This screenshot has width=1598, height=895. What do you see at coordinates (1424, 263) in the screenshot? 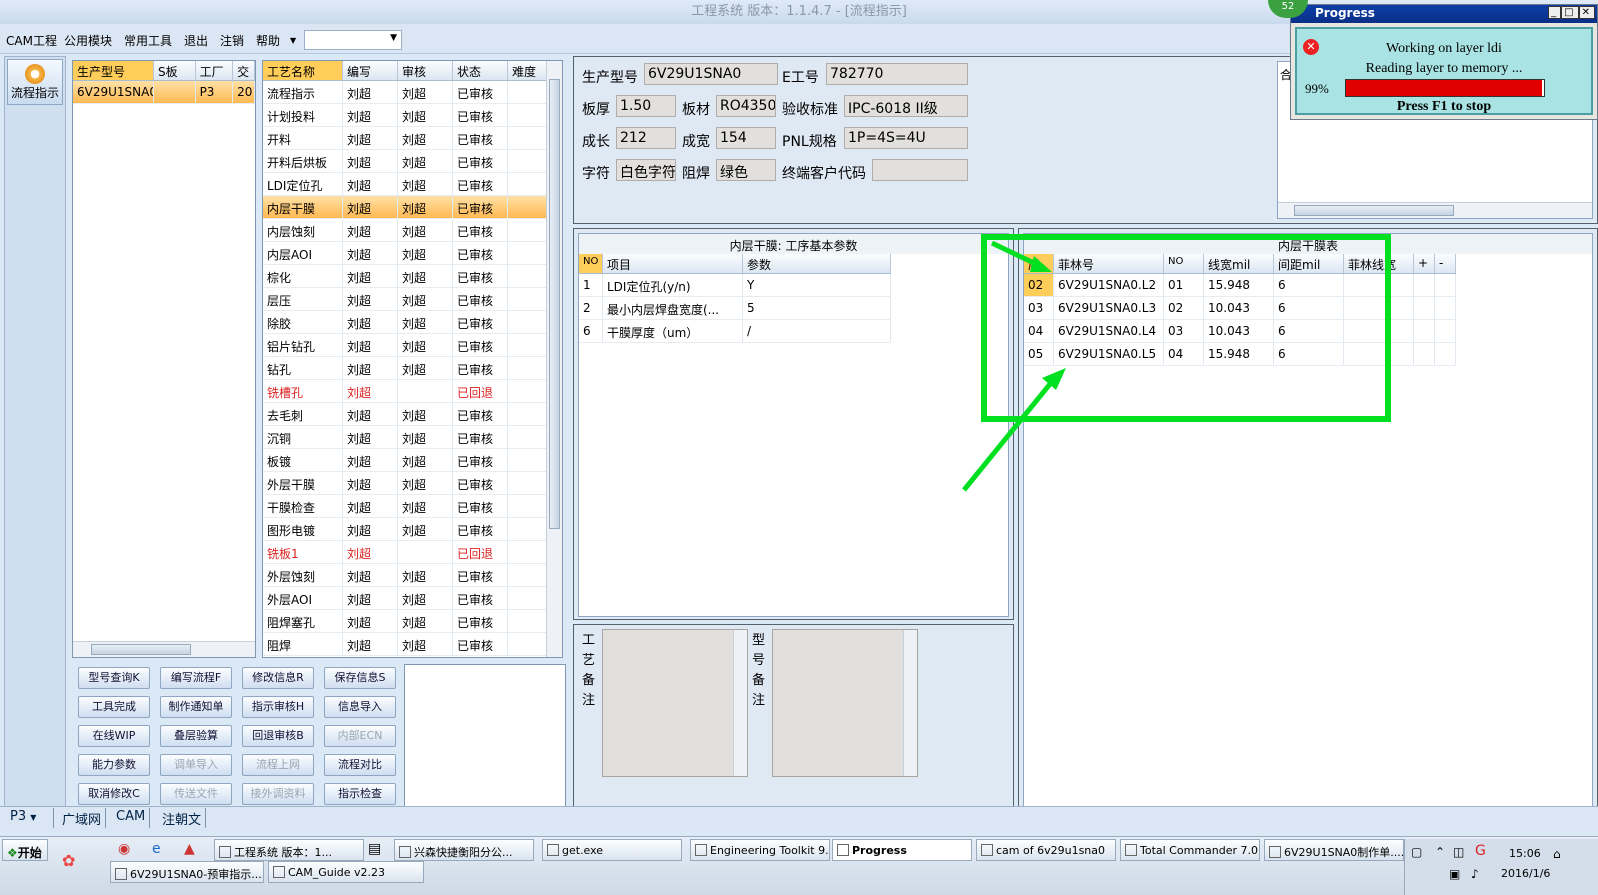
I see `col-header: +` at bounding box center [1424, 263].